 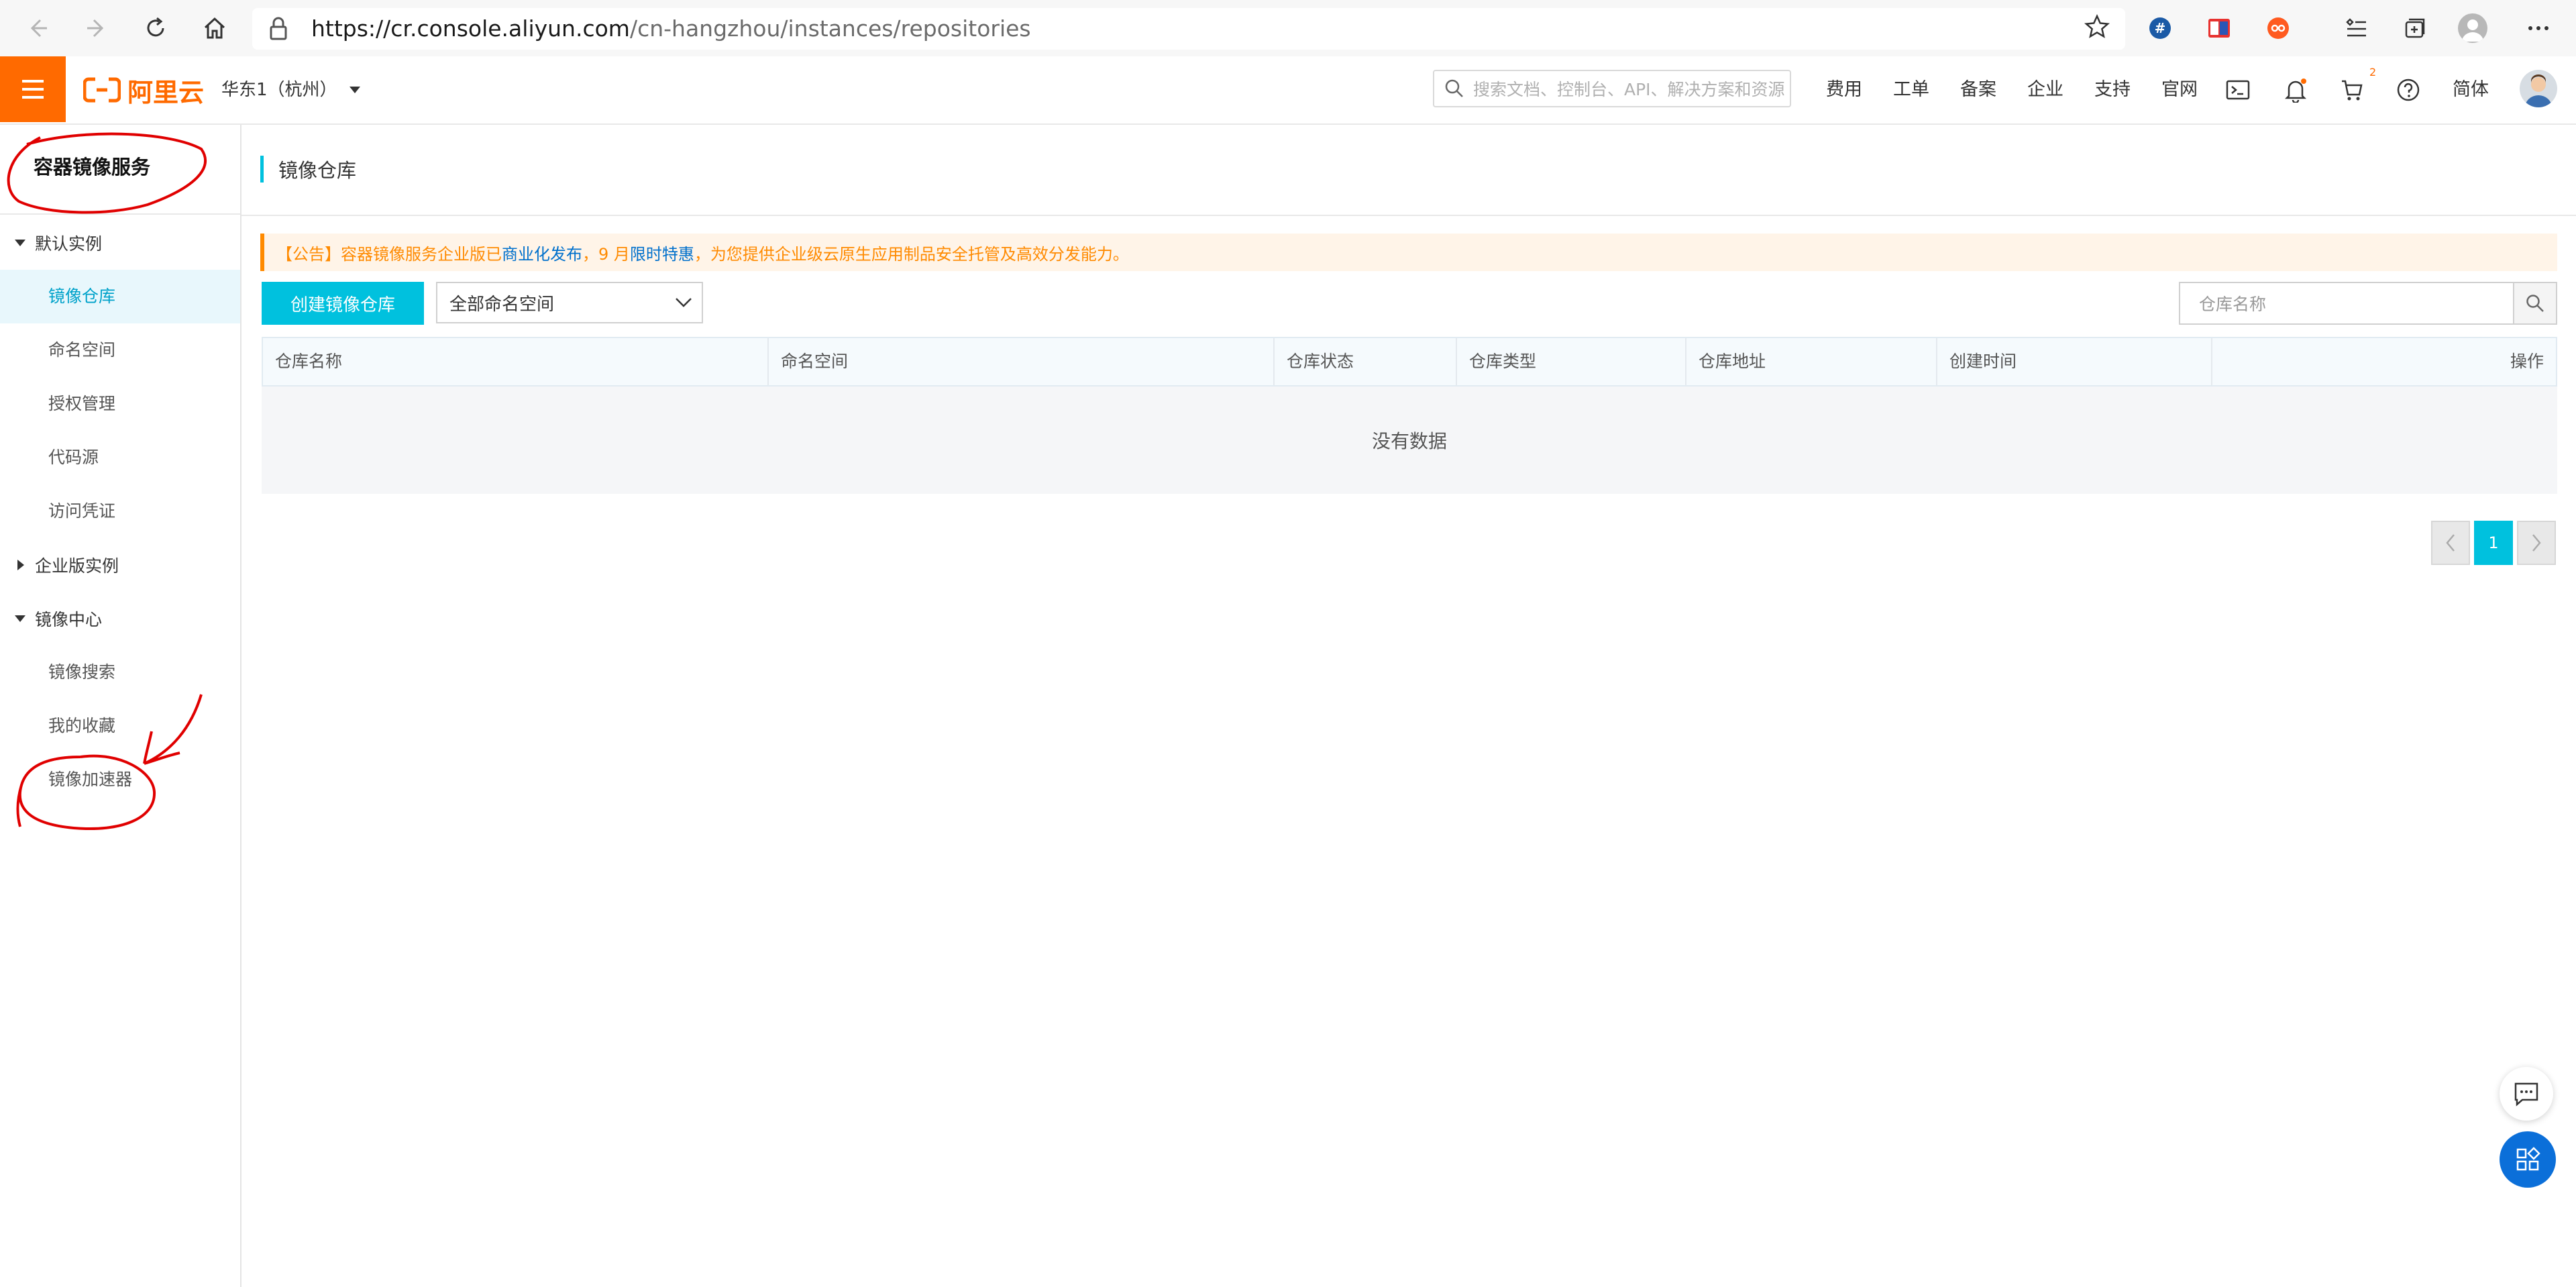 What do you see at coordinates (166, 92) in the screenshot?
I see `logo-text: 阿里云` at bounding box center [166, 92].